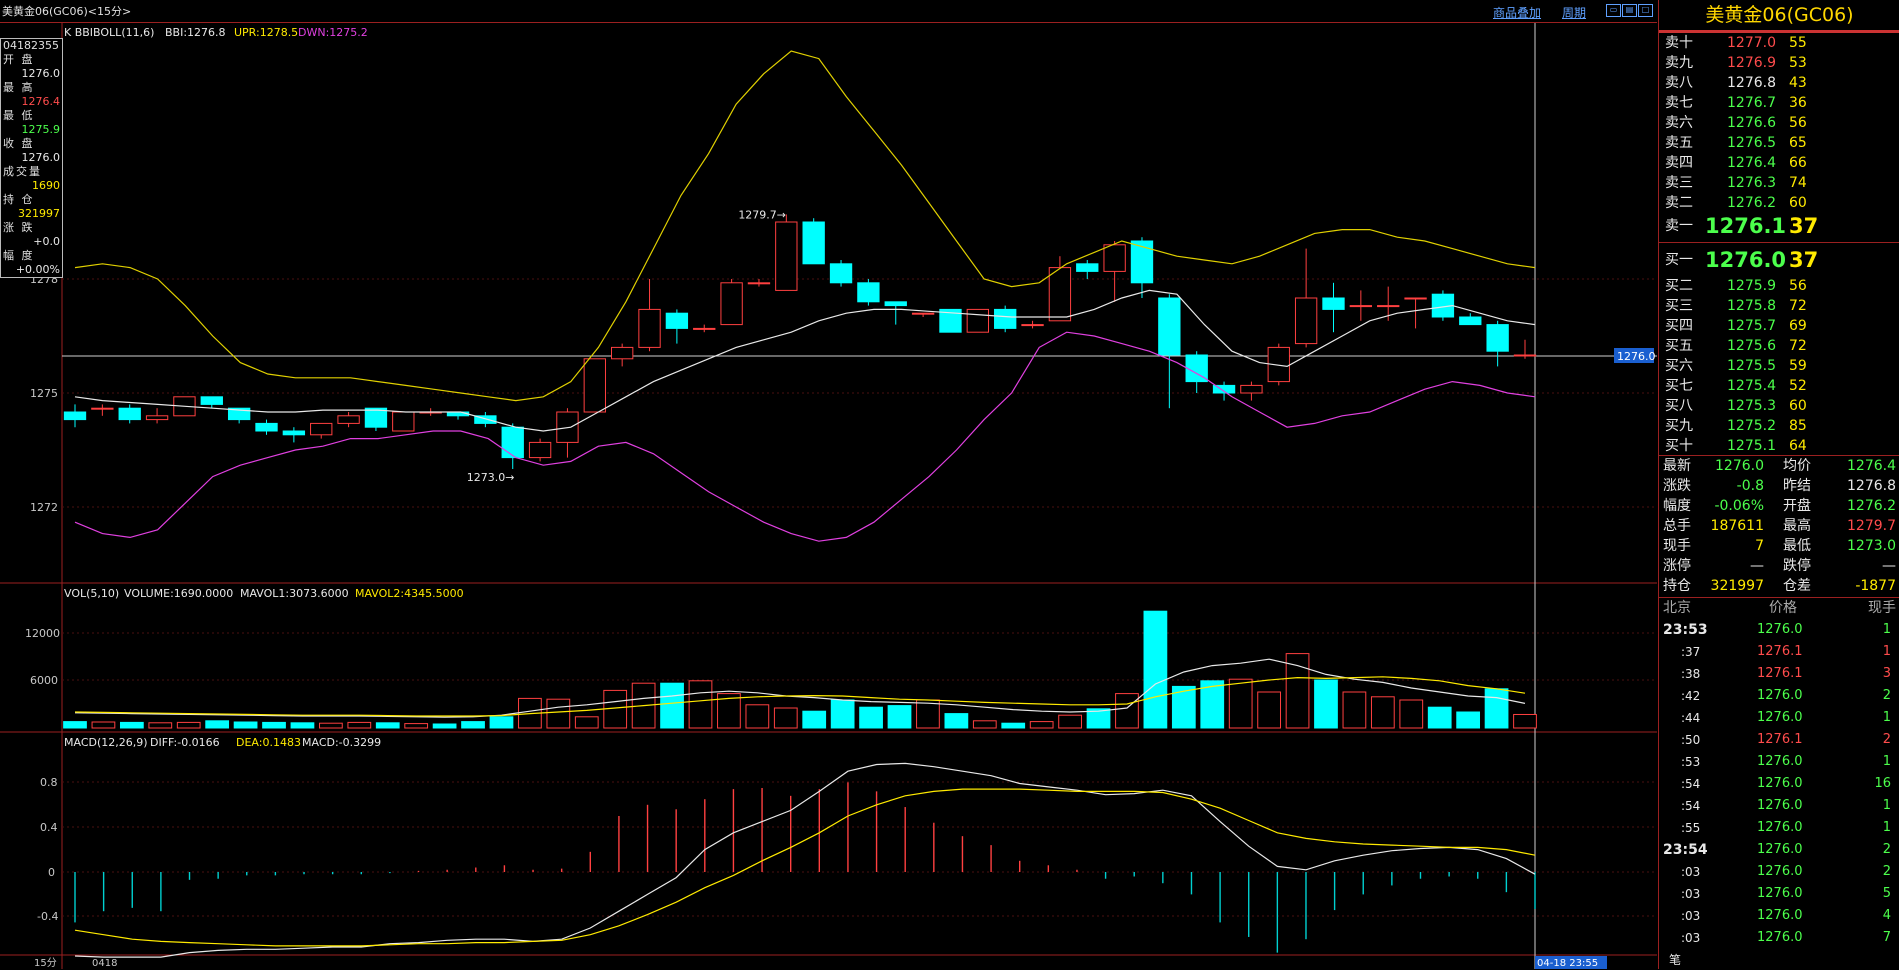 The height and width of the screenshot is (970, 1899). I want to click on bid1-price: 1276.0, so click(1746, 260).